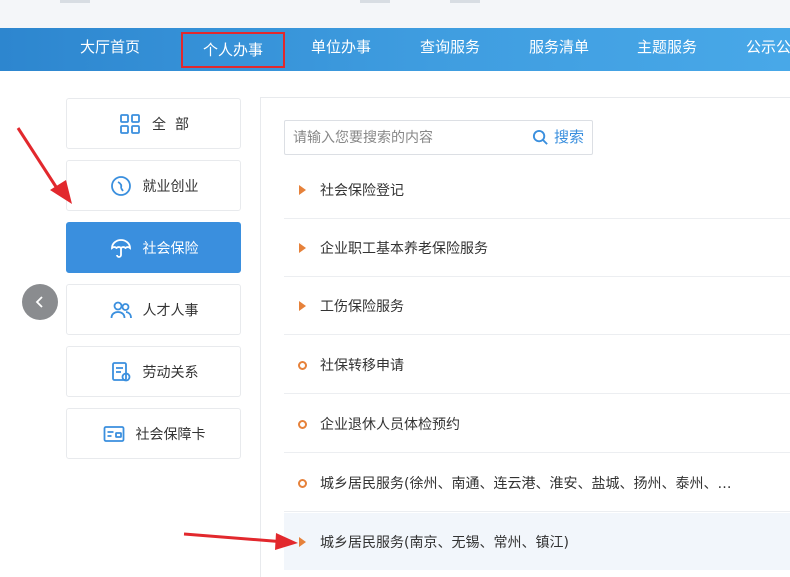 The height and width of the screenshot is (577, 790). I want to click on sidebar-item-label: 社会保险, so click(170, 248).